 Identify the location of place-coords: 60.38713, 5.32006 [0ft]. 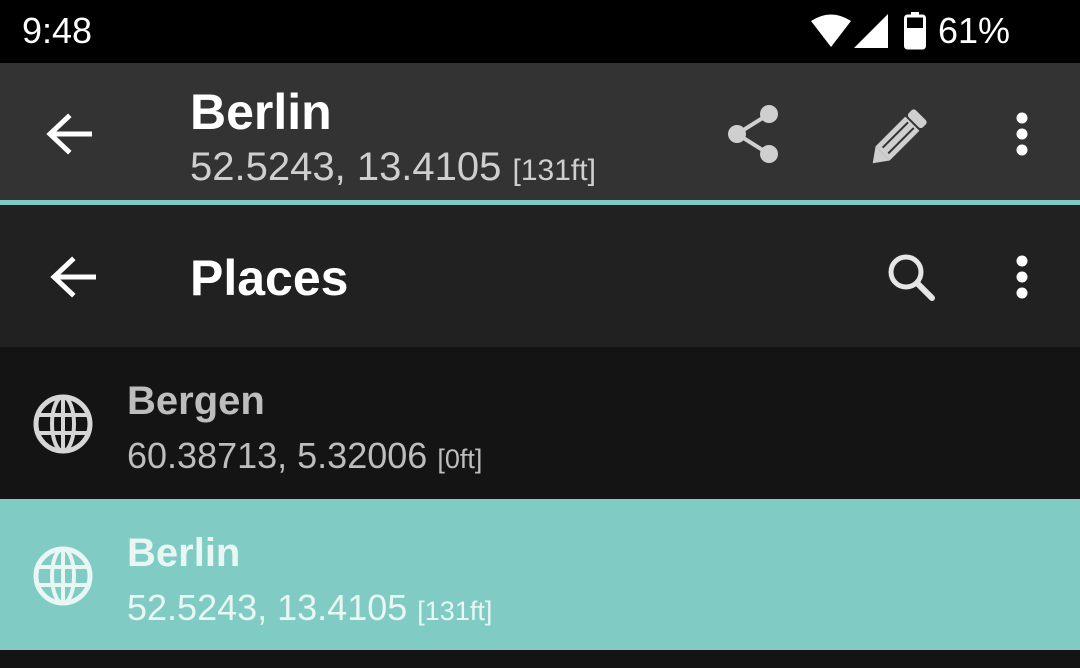
(304, 456).